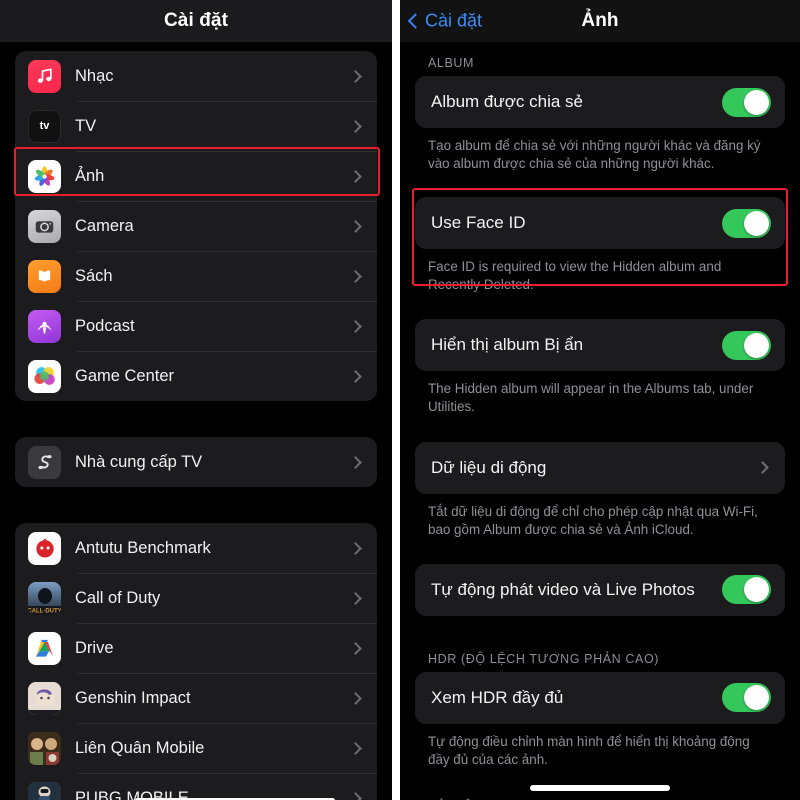  Describe the element at coordinates (196, 598) in the screenshot. I see `settings-row-call-of-duty: CALL·DUTY Call of Duty` at that location.